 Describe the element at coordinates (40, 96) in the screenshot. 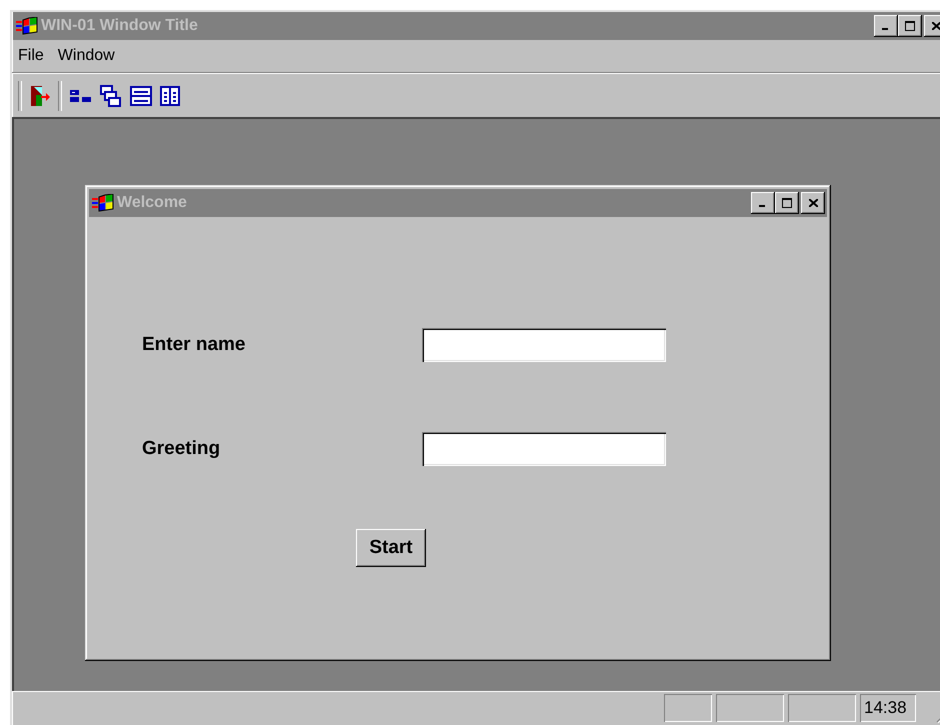

I see `exit-door-icon` at that location.